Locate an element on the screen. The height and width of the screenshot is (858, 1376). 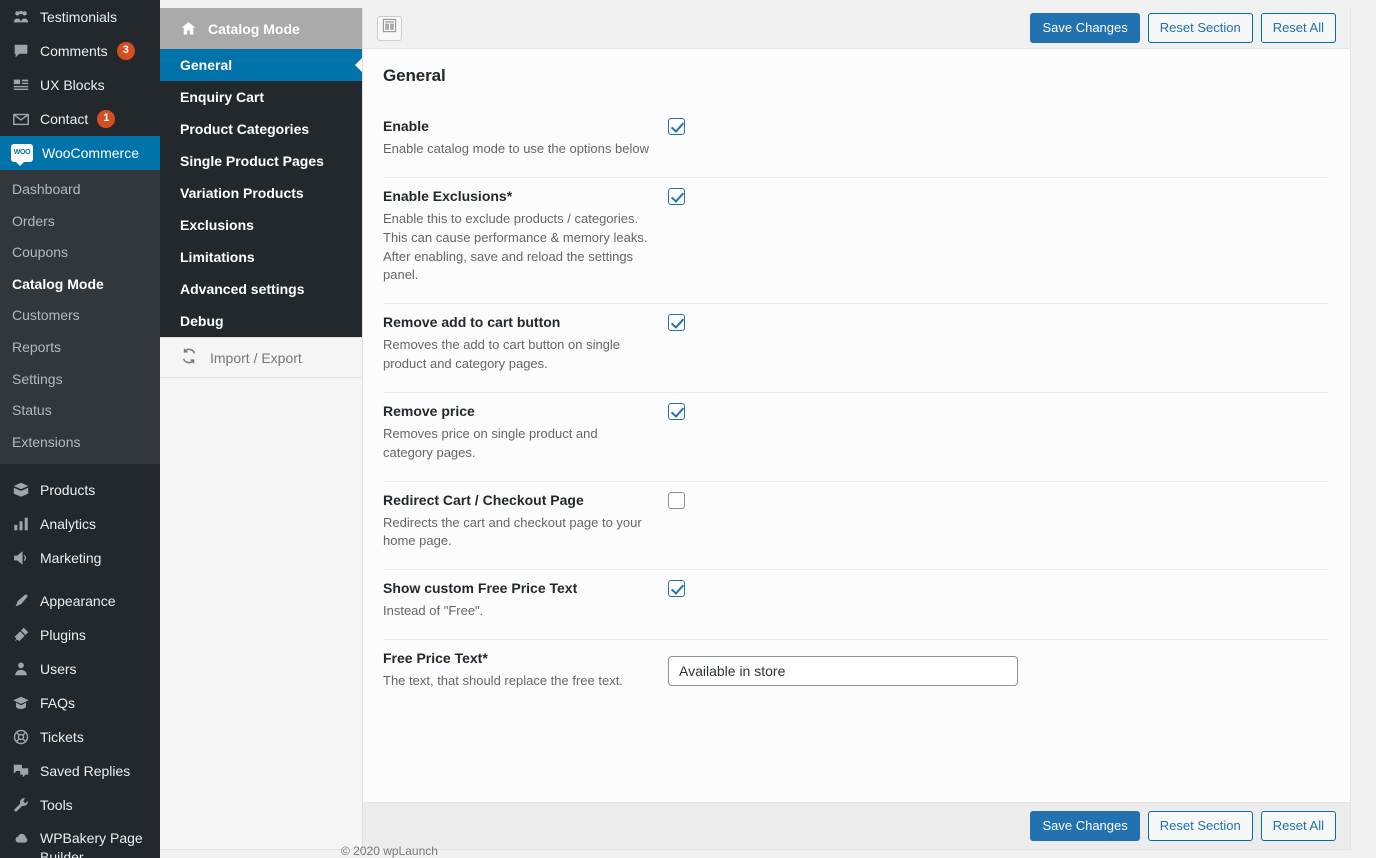
sidebar-item-contact: Contact 1 is located at coordinates (80, 119).